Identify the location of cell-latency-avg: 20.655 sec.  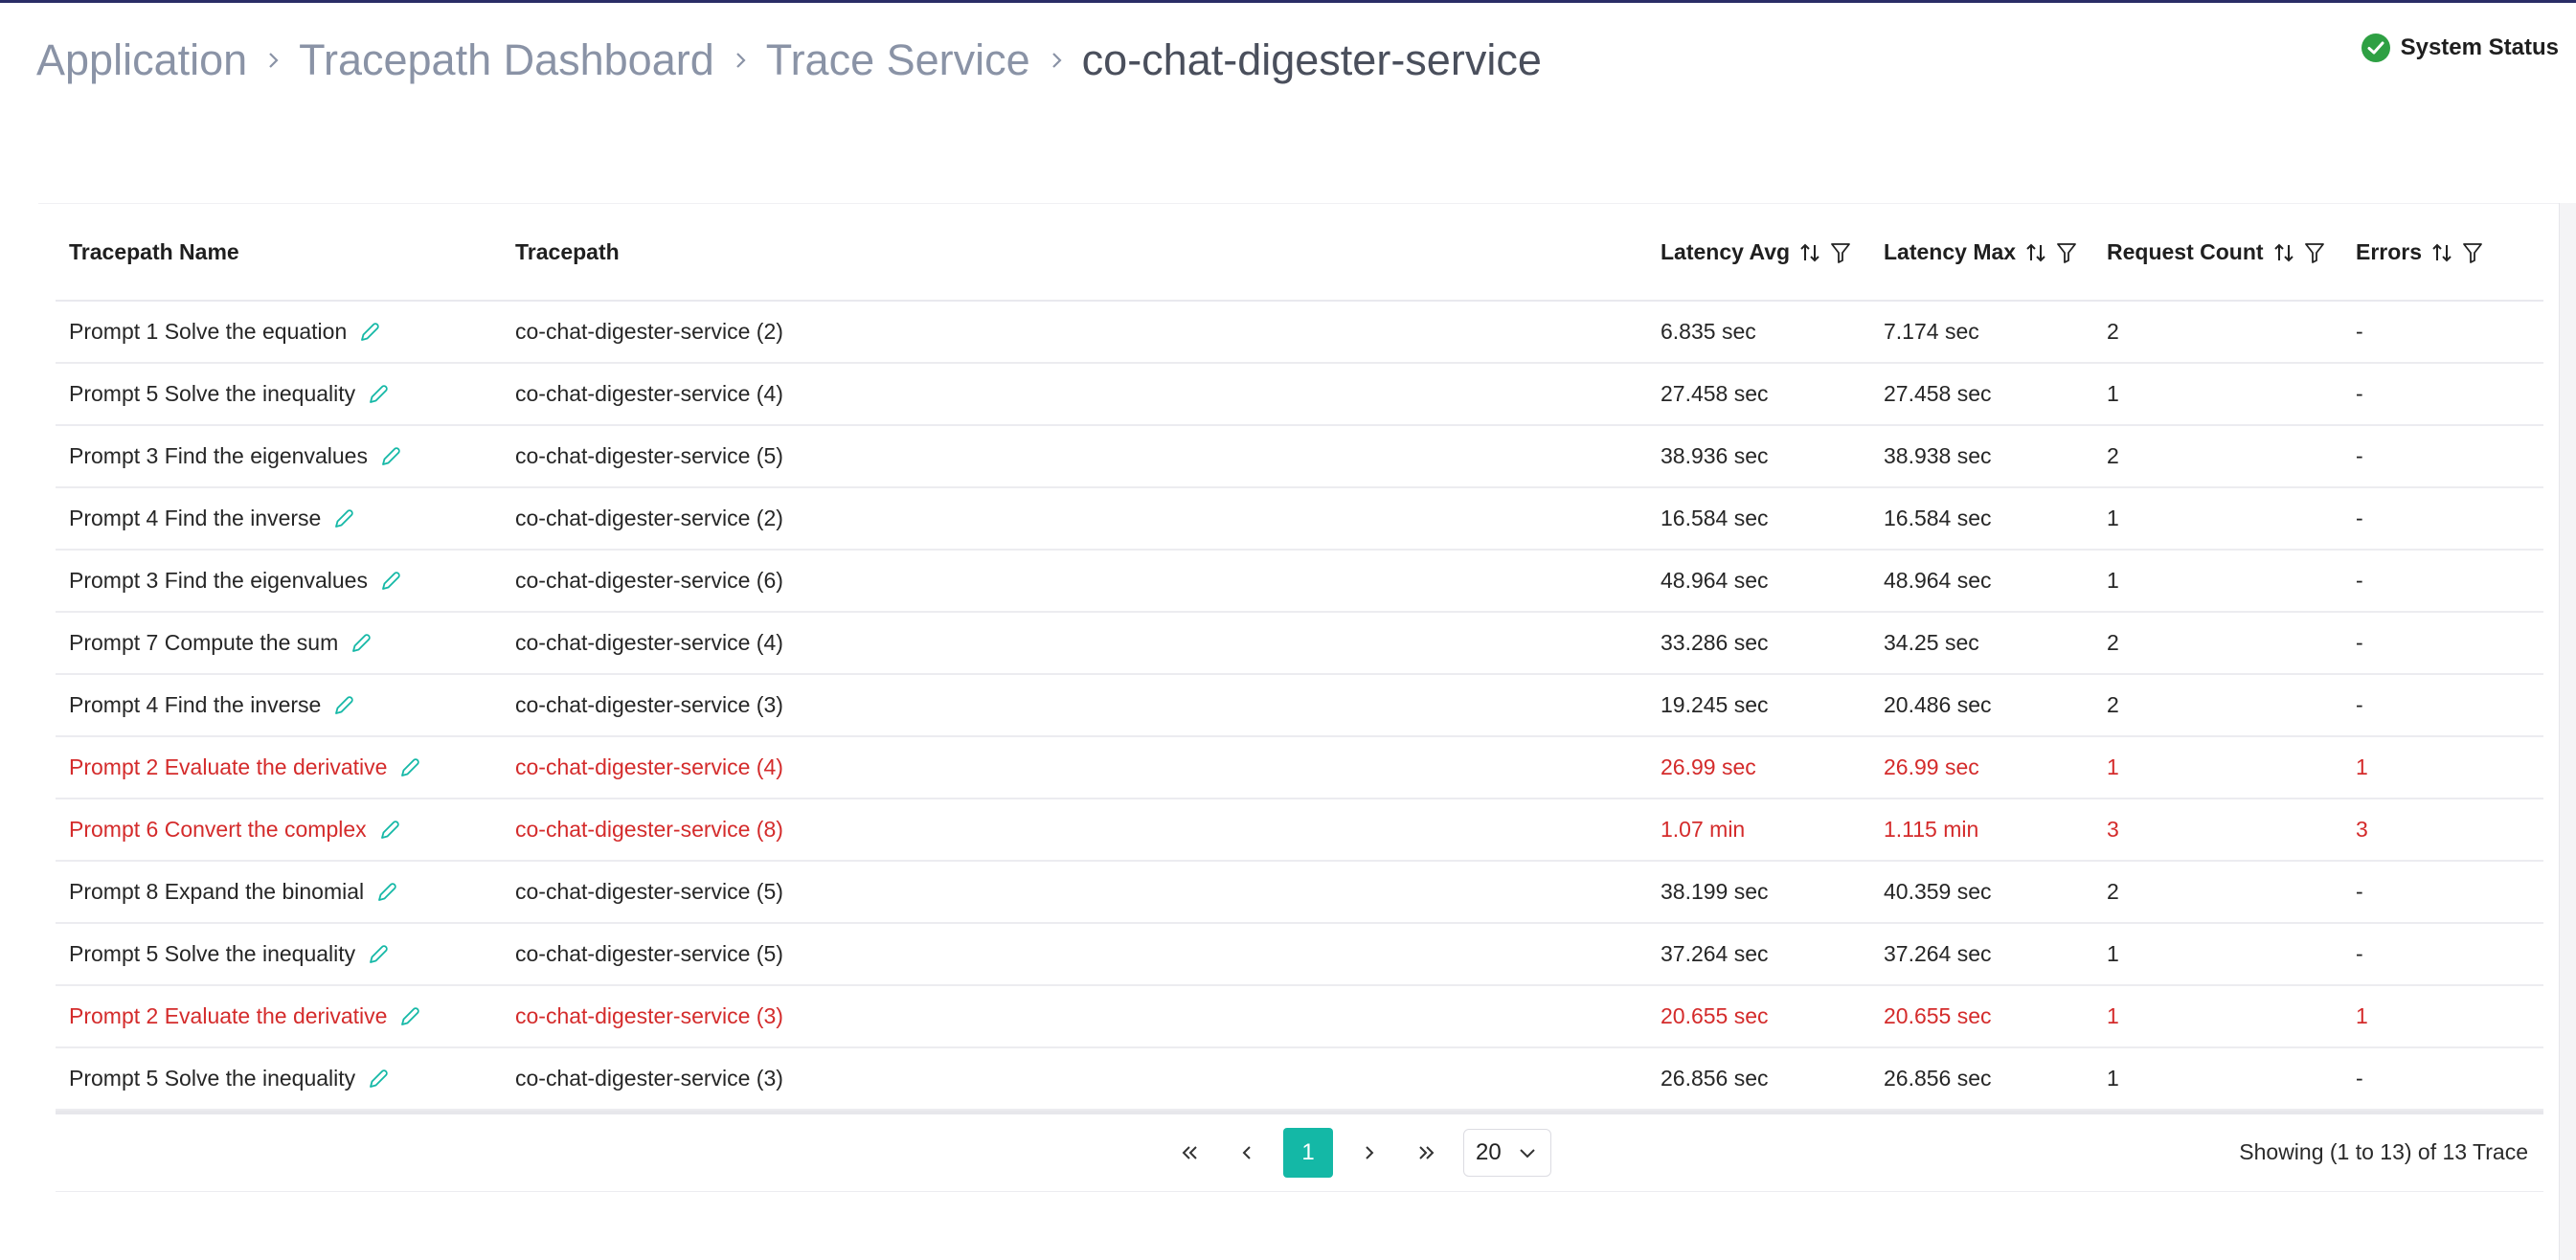
(1715, 1016).